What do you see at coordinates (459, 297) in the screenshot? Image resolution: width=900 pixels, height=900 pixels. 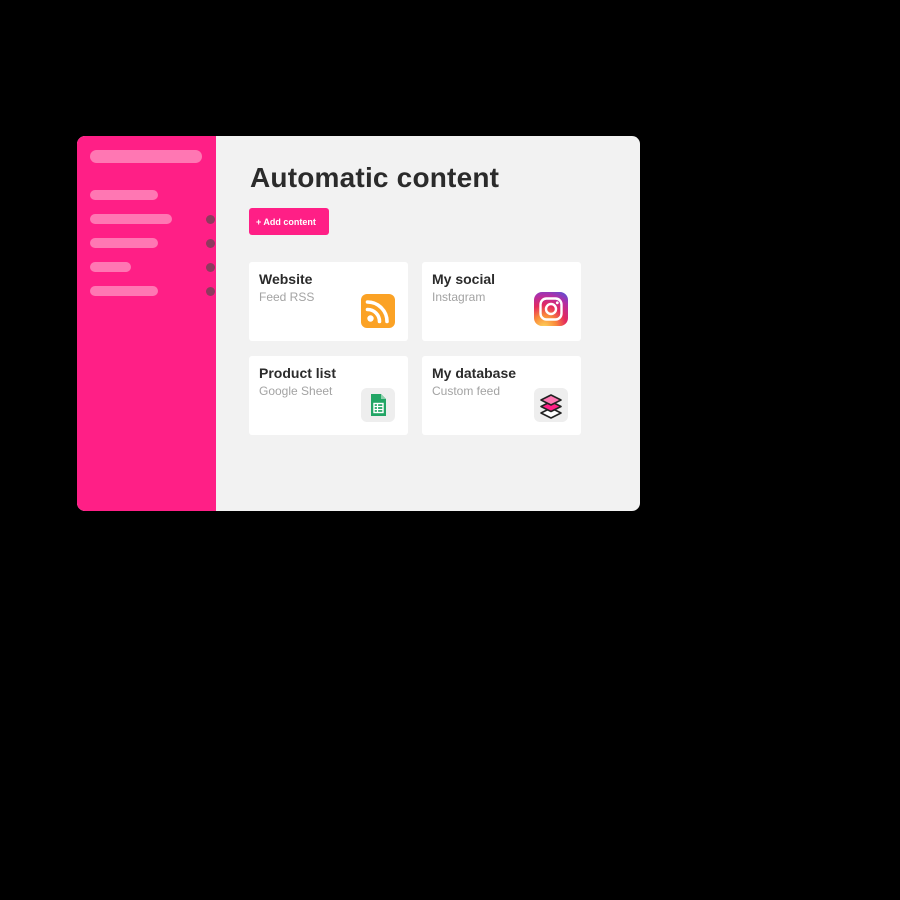 I see `card-subtitle: Instagram` at bounding box center [459, 297].